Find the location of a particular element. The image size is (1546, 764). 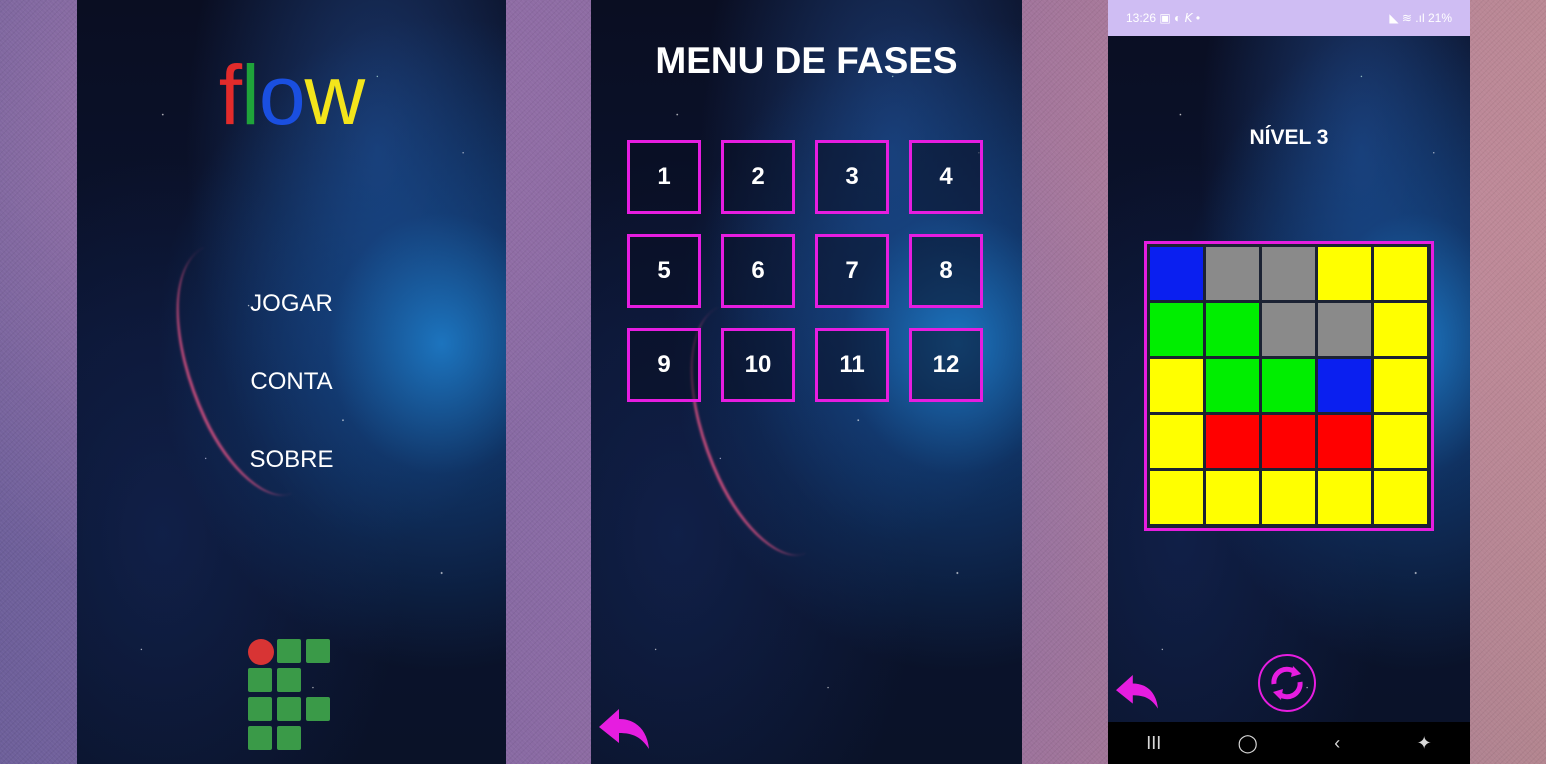

logo-letter: w is located at coordinates (335, 95).